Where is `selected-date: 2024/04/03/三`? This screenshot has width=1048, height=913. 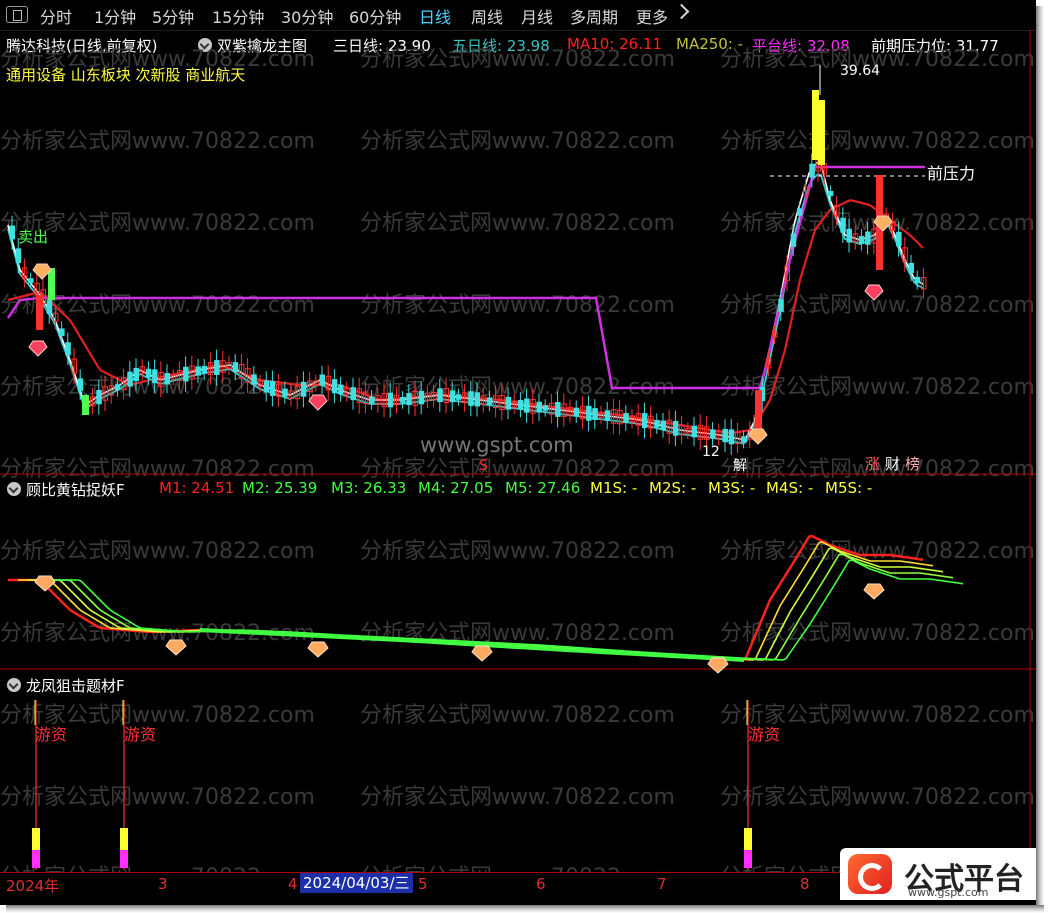
selected-date: 2024/04/03/三 is located at coordinates (356, 883).